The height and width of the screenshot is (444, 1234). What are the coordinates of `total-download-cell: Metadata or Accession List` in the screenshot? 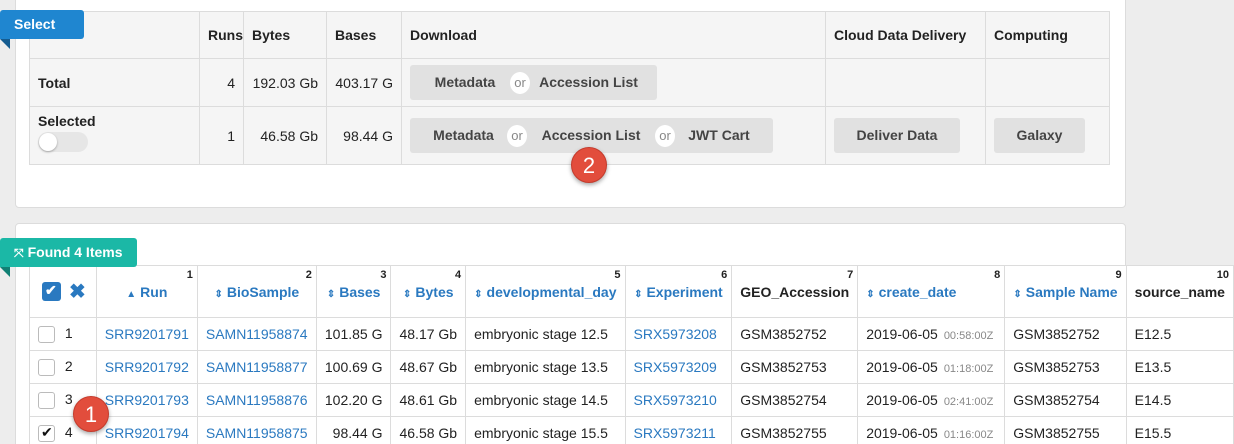 It's located at (613, 82).